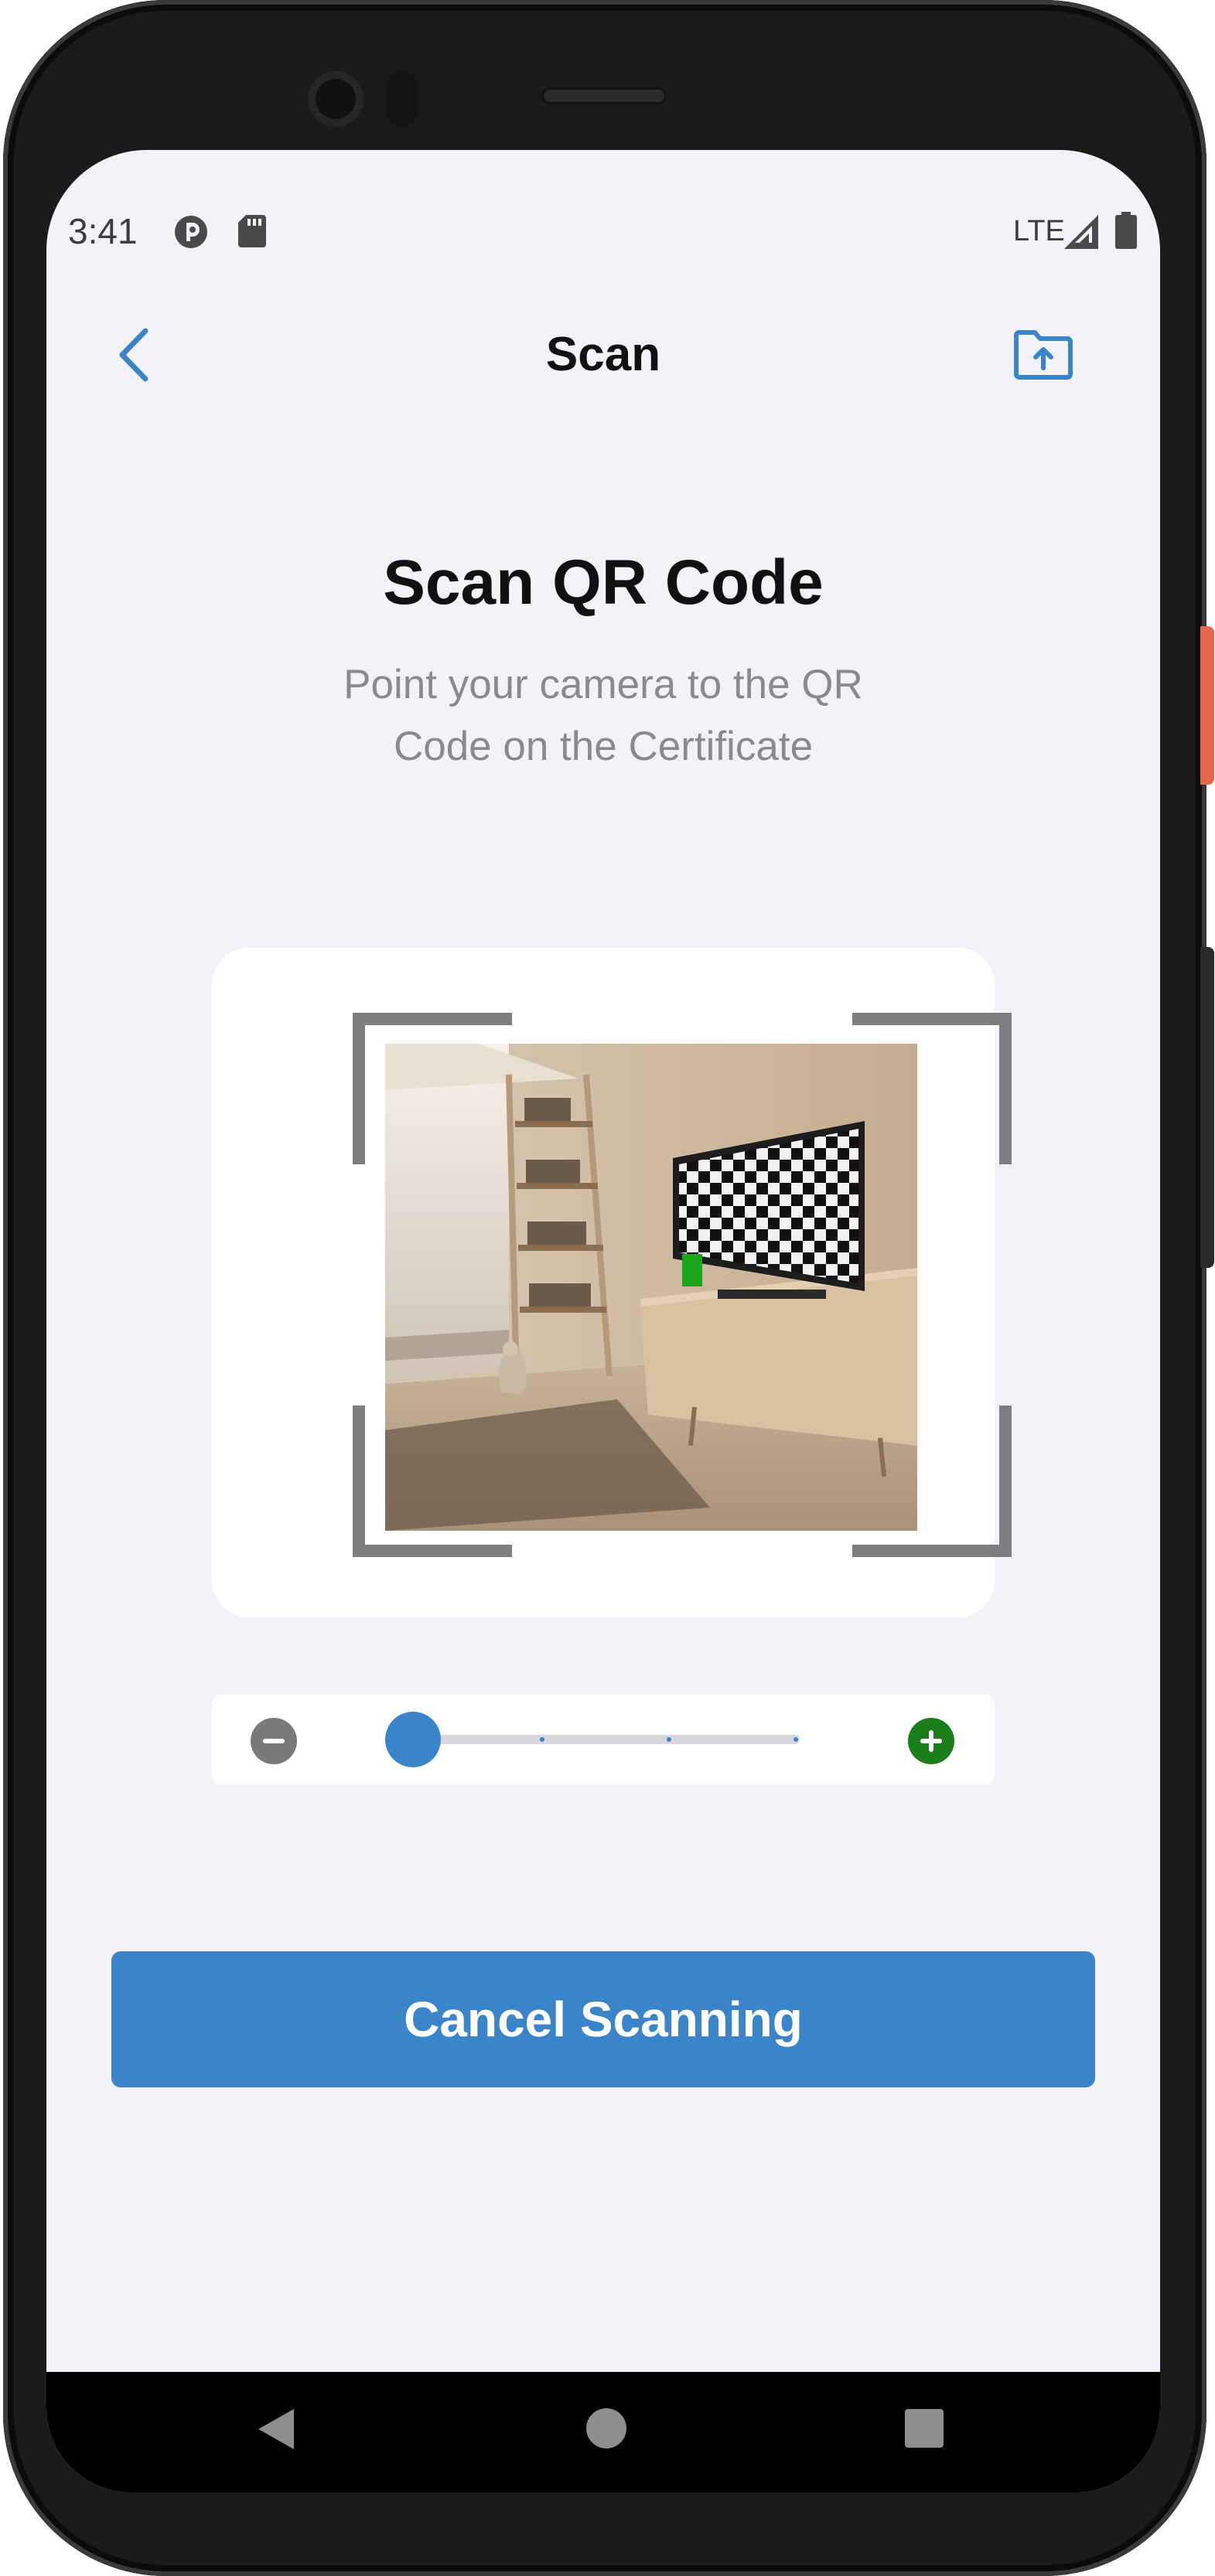 The image size is (1215, 2576). I want to click on page-title: Scan, so click(603, 354).